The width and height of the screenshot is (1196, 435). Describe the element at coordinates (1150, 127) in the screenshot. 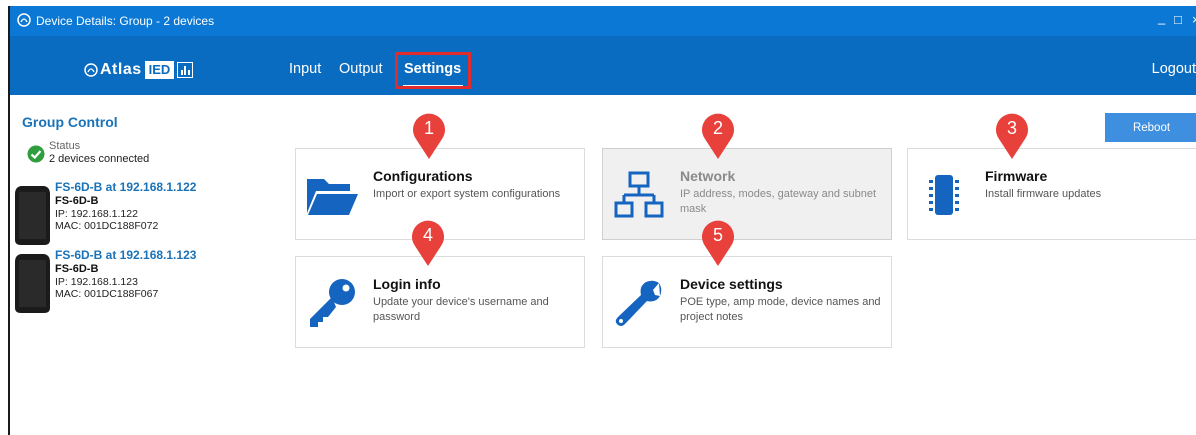

I see `reboot-button: Reboot` at that location.